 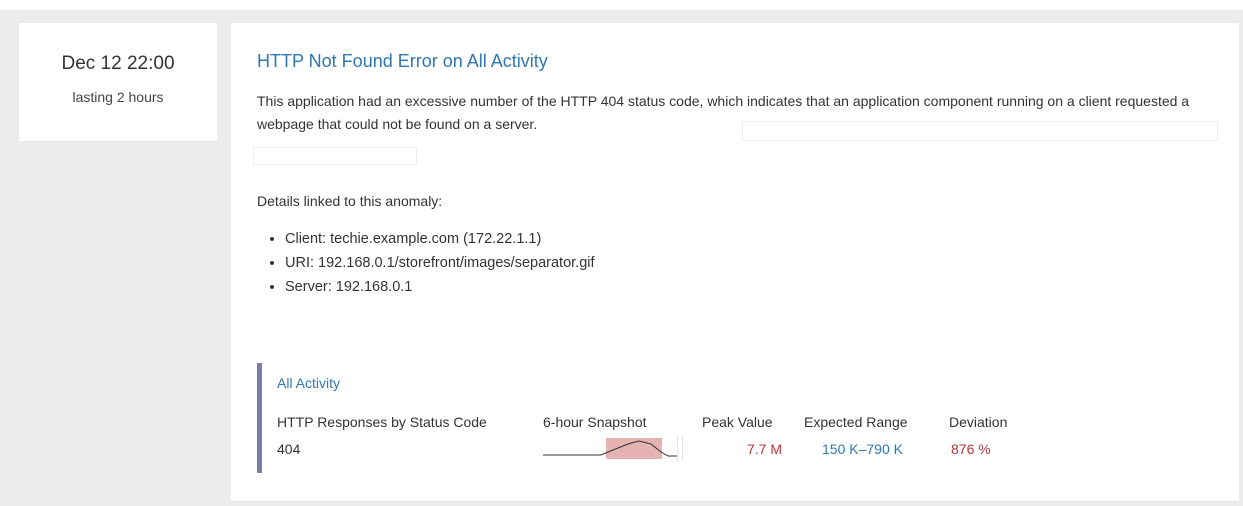 I want to click on header-expected: Expected Range, so click(x=856, y=422).